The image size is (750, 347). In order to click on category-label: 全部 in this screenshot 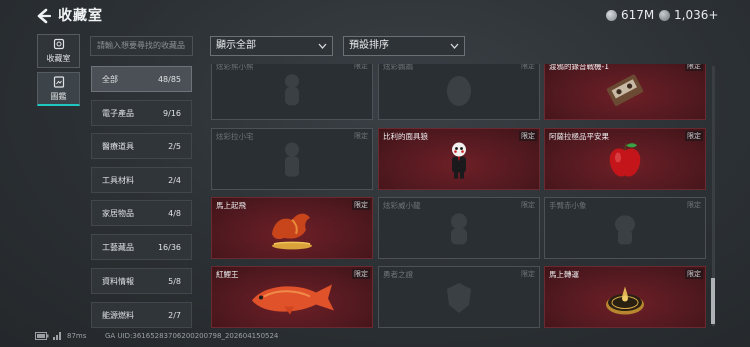, I will do `click(110, 79)`.